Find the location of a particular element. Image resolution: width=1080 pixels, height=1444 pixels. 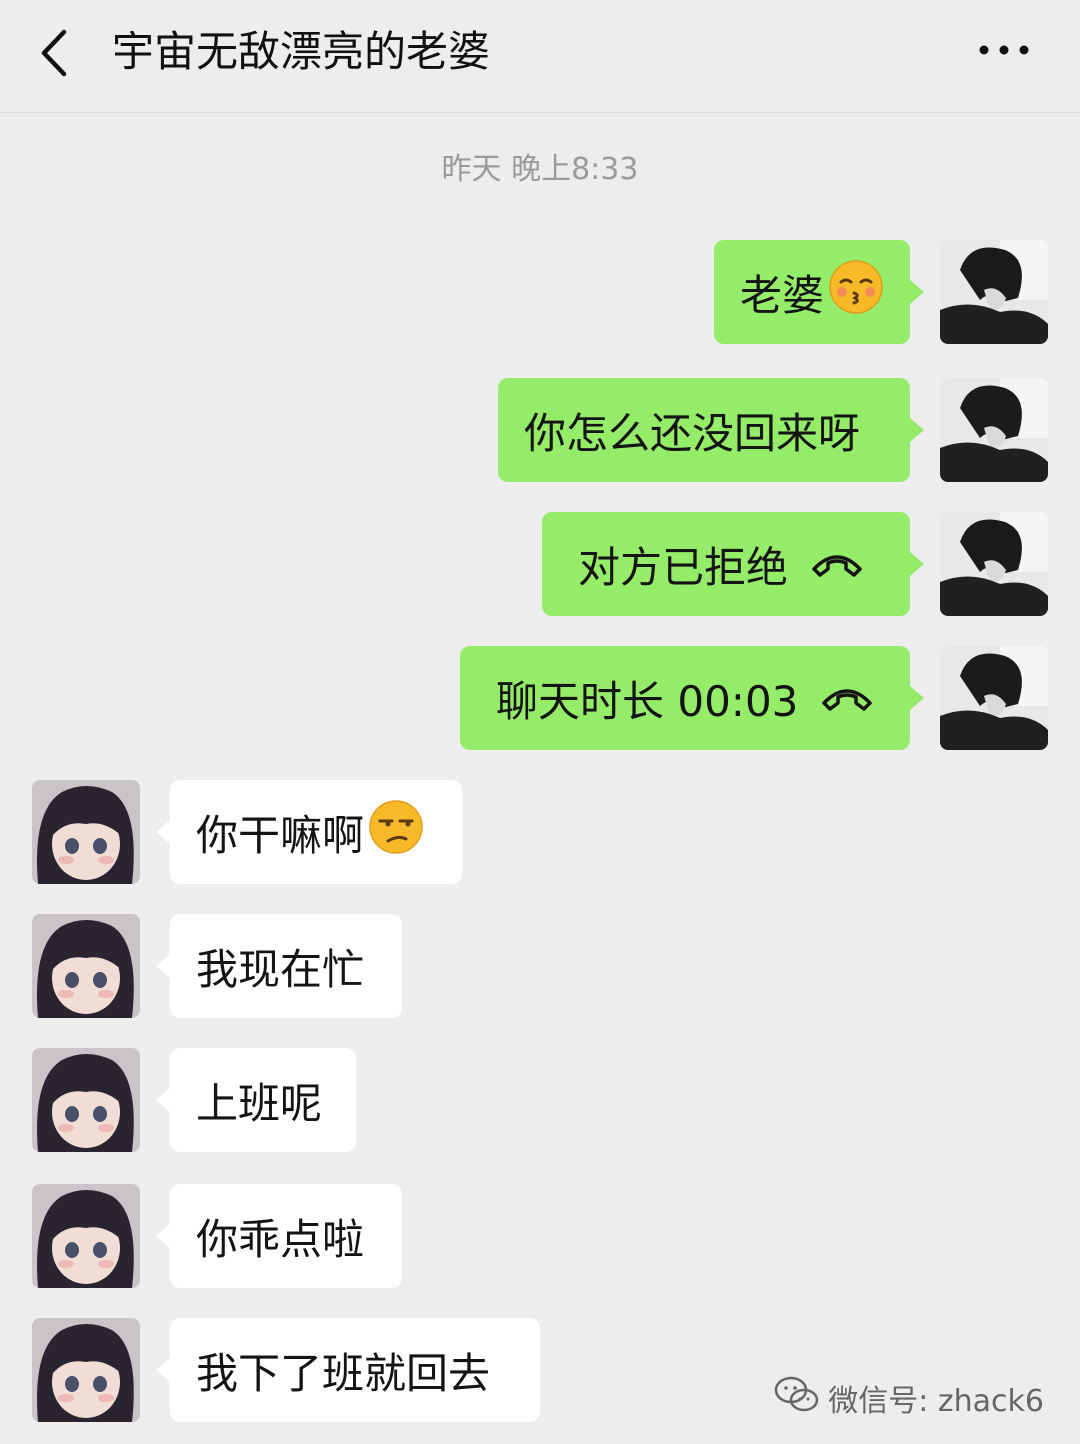

message-text: 上班呢 is located at coordinates (259, 1103).